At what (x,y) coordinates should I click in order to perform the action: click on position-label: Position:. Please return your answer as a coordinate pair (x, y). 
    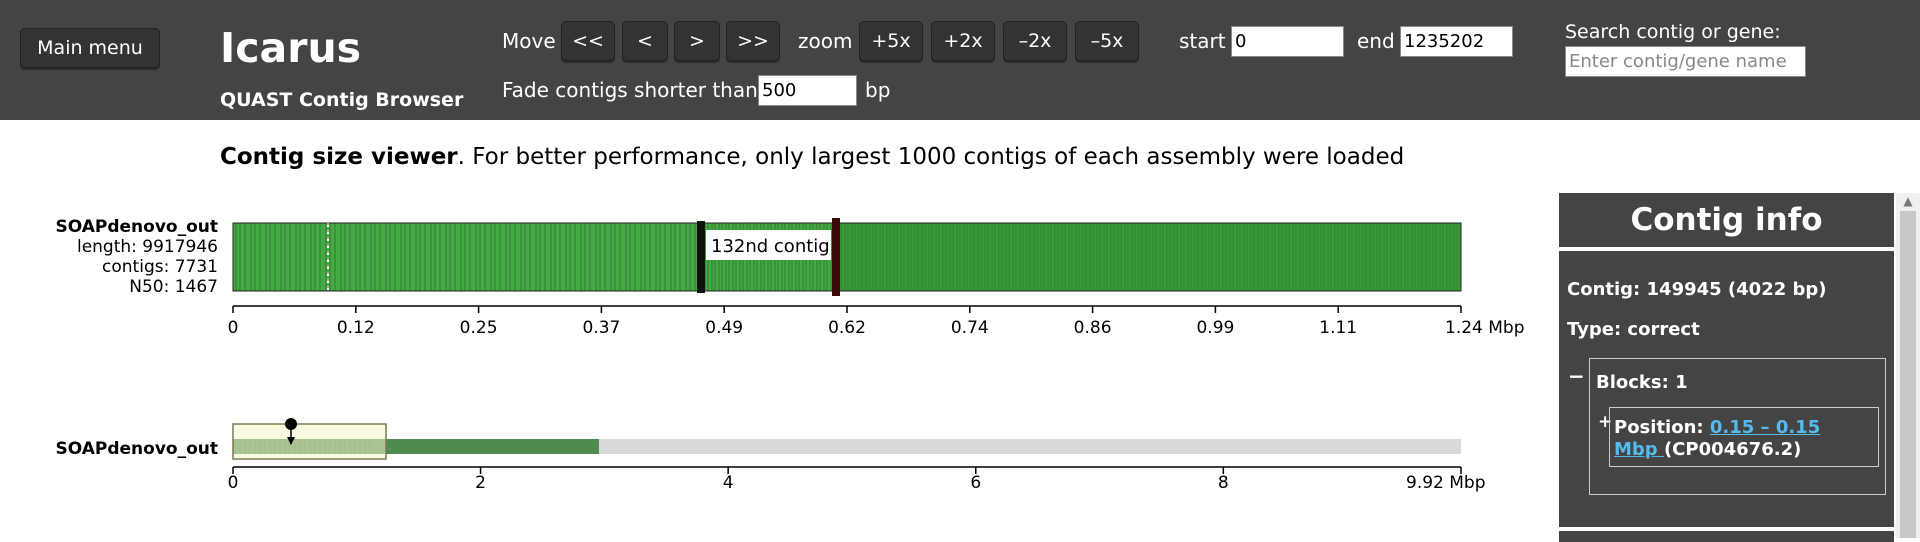
    Looking at the image, I should click on (1662, 427).